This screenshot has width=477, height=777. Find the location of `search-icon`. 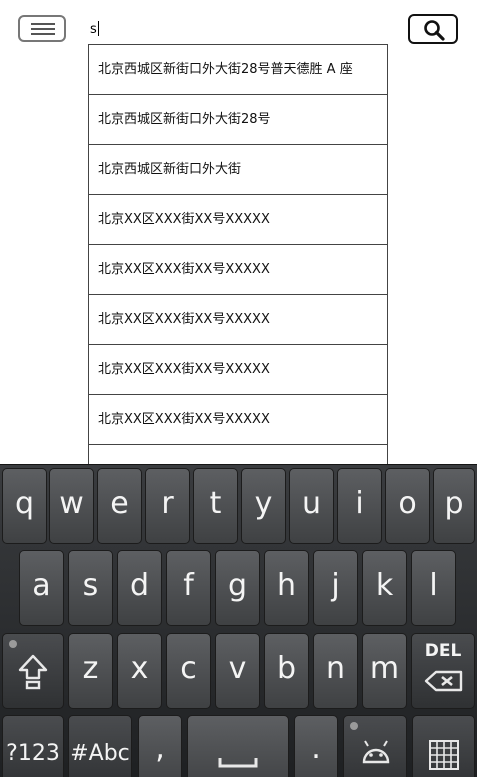

search-icon is located at coordinates (434, 30).